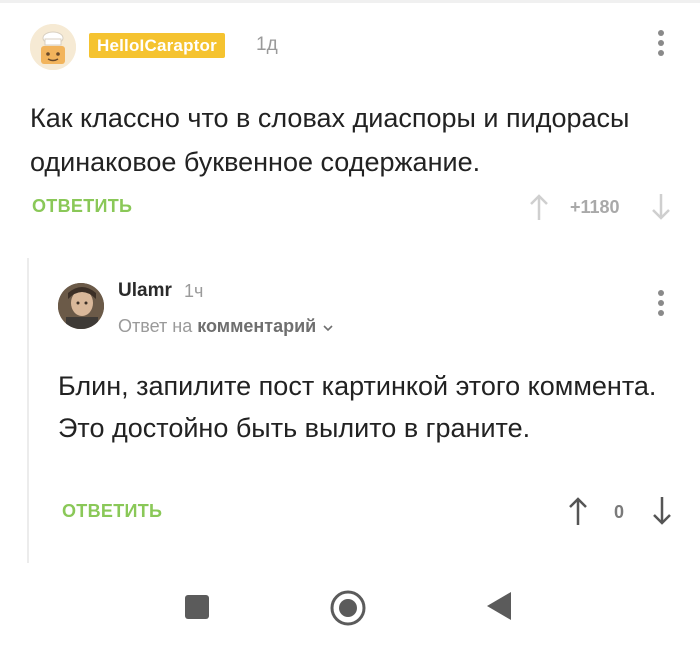 This screenshot has width=700, height=649. Describe the element at coordinates (267, 44) in the screenshot. I see `comment-time: 1д` at that location.